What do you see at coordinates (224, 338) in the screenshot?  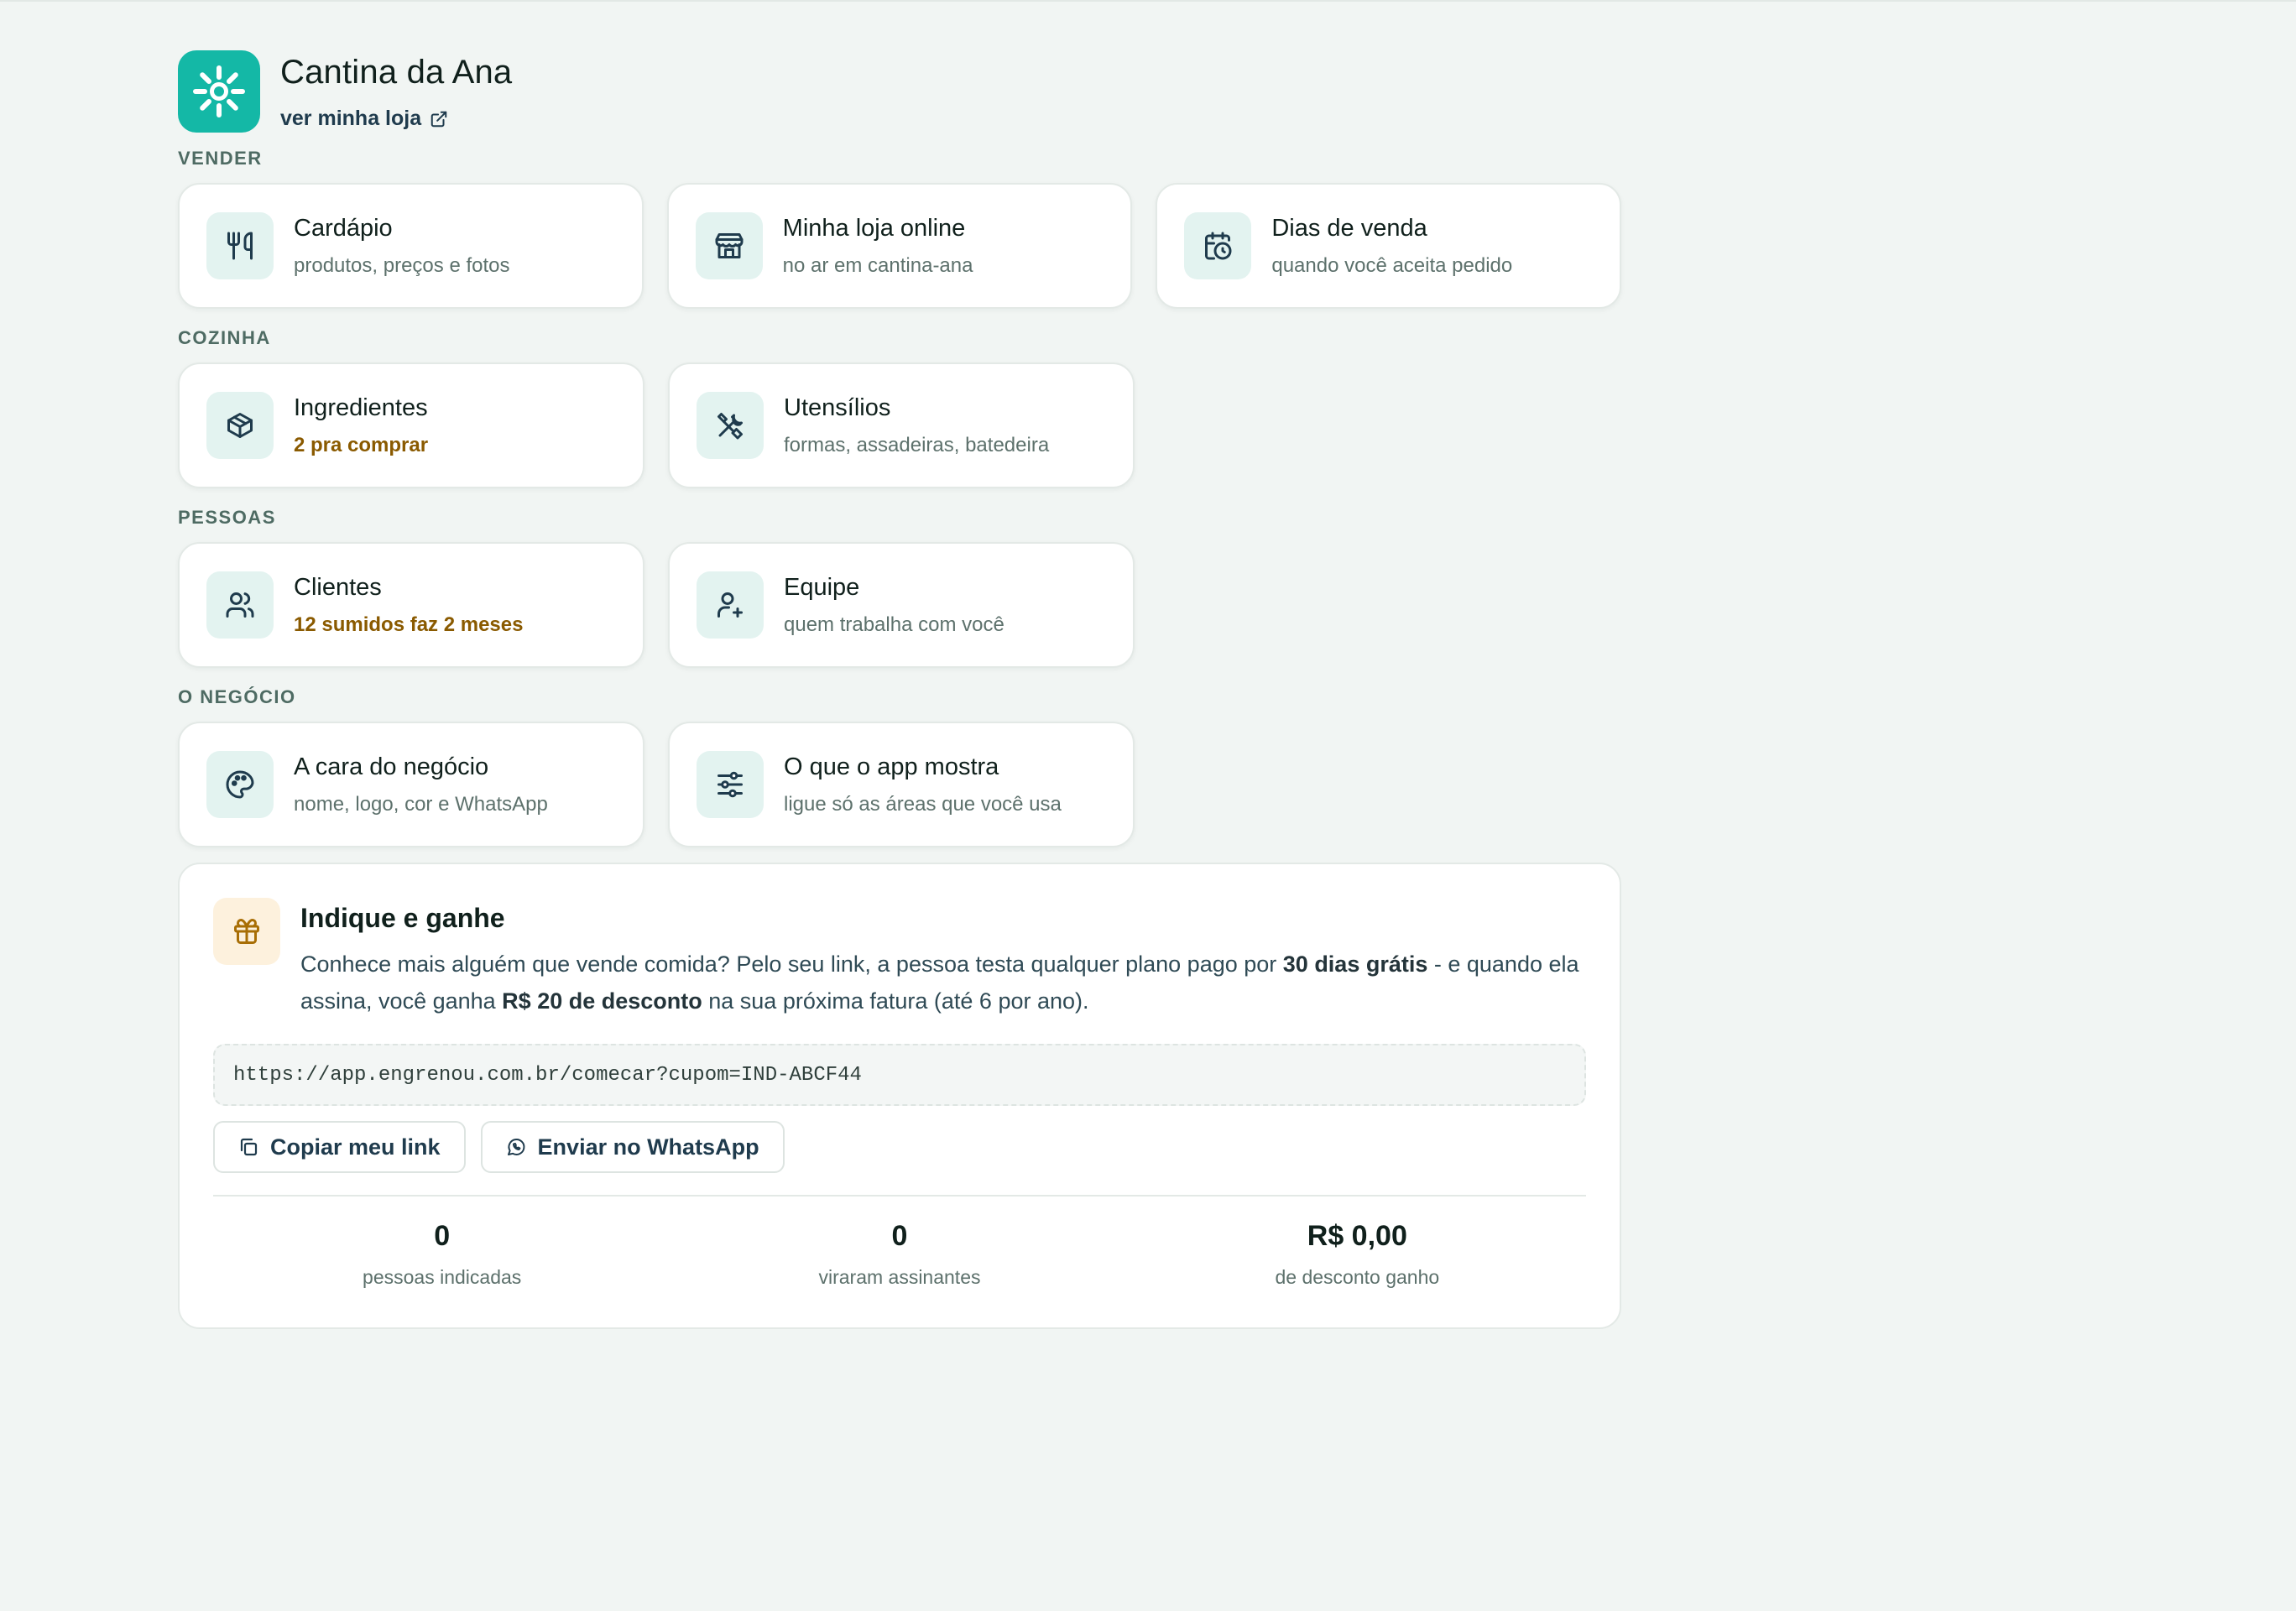 I see `section-title: COZINHA` at bounding box center [224, 338].